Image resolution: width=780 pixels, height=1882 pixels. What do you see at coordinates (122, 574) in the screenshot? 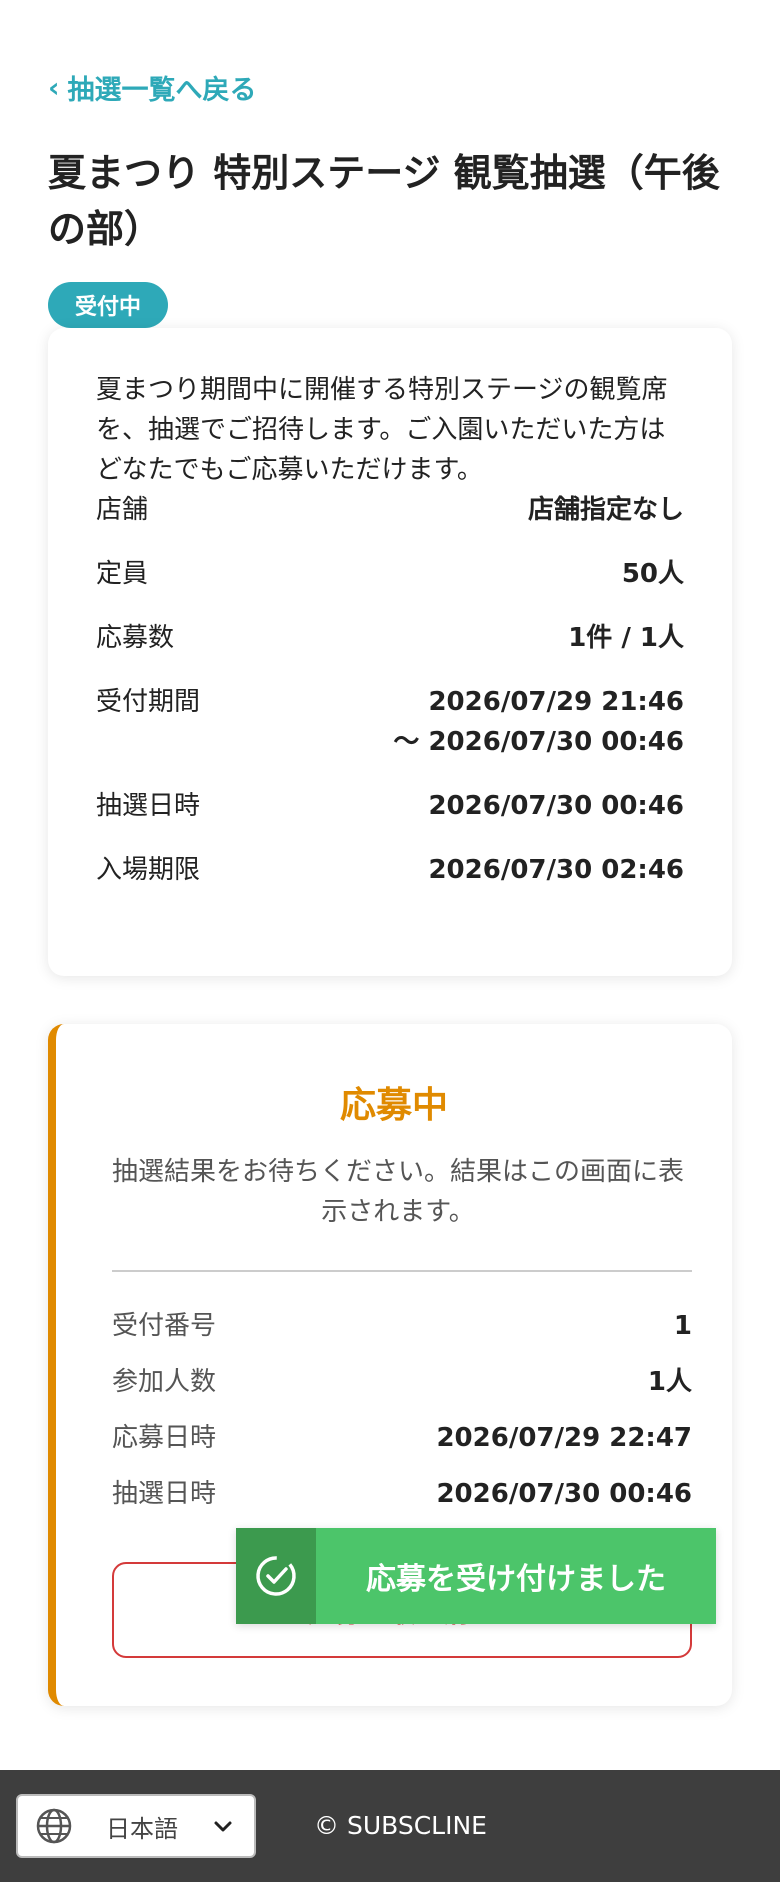
I see `detail-label: 定員` at bounding box center [122, 574].